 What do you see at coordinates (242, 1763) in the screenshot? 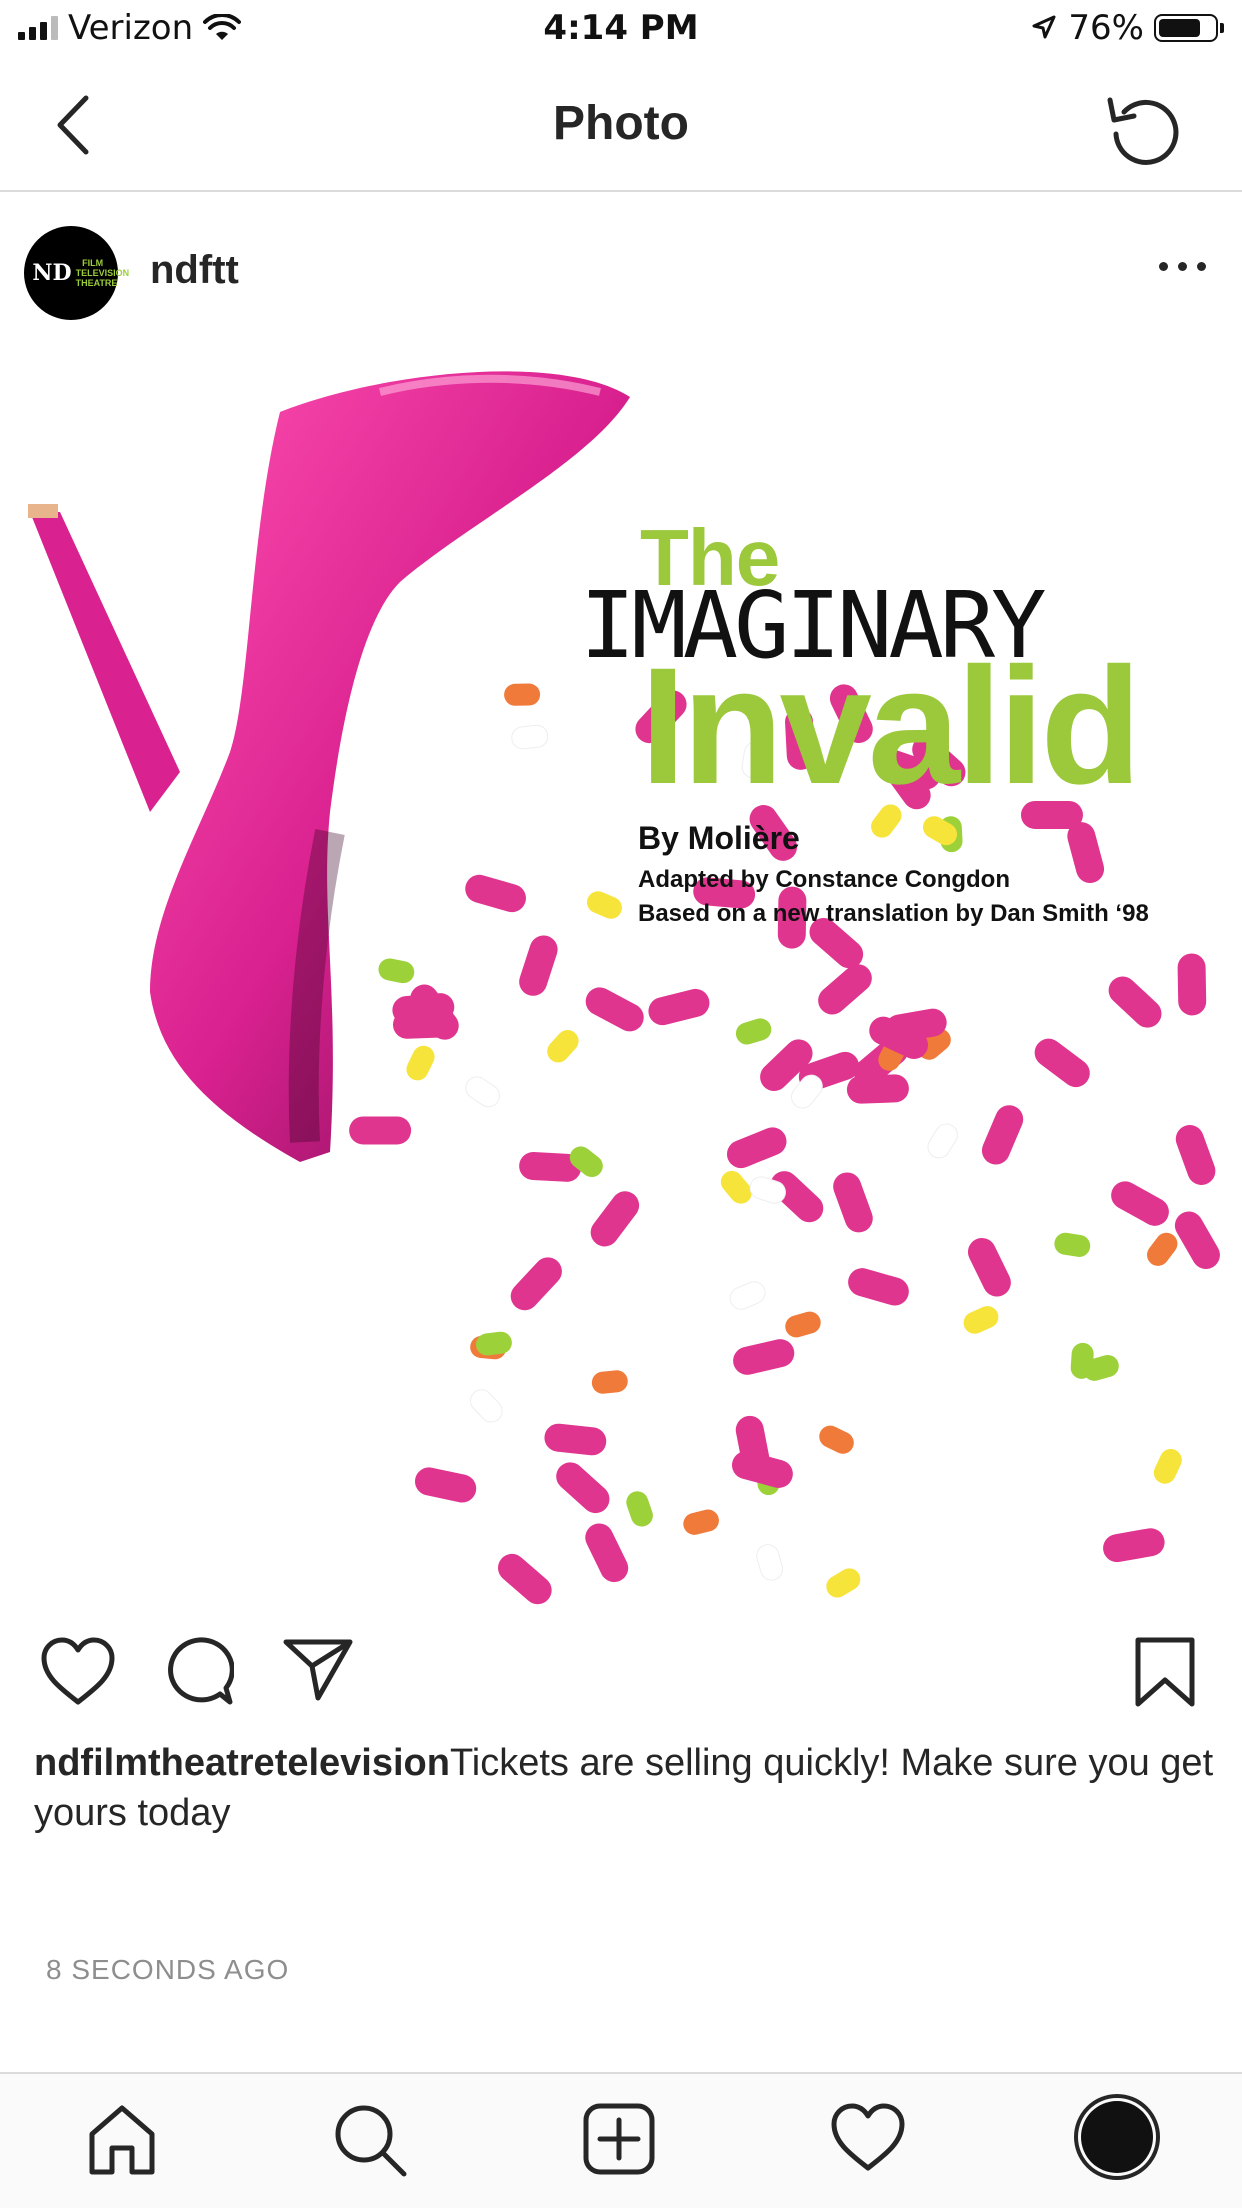
I see `caption-username: ndfilmtheatretelevision` at bounding box center [242, 1763].